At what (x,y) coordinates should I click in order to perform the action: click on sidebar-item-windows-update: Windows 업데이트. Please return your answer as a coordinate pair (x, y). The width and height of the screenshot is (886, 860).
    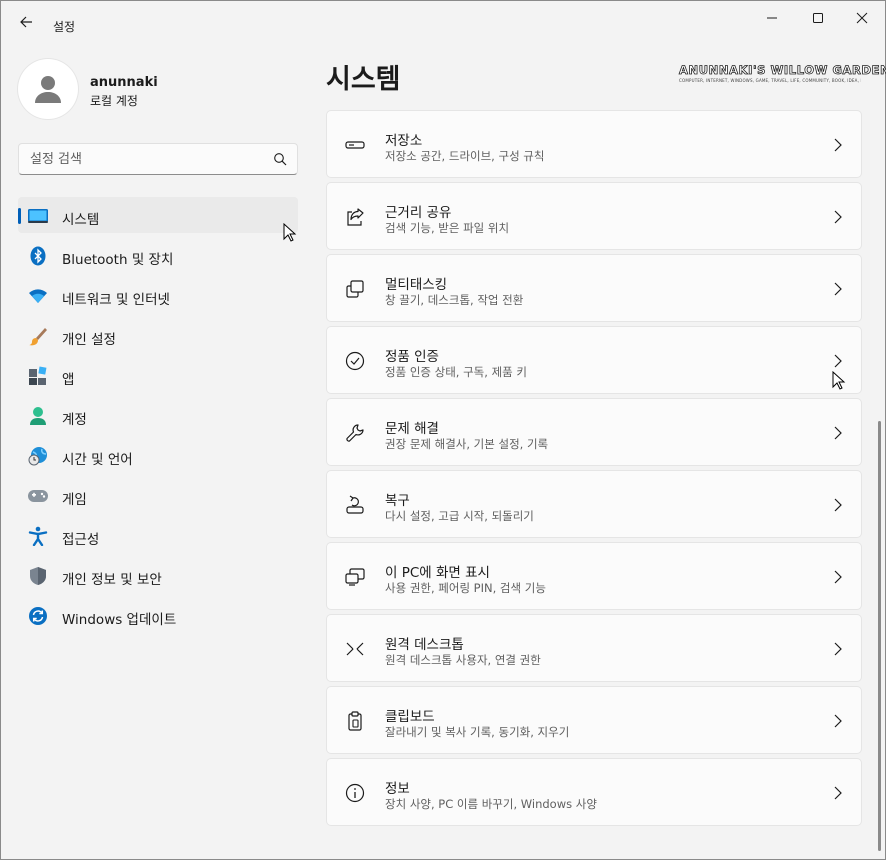
    Looking at the image, I should click on (158, 615).